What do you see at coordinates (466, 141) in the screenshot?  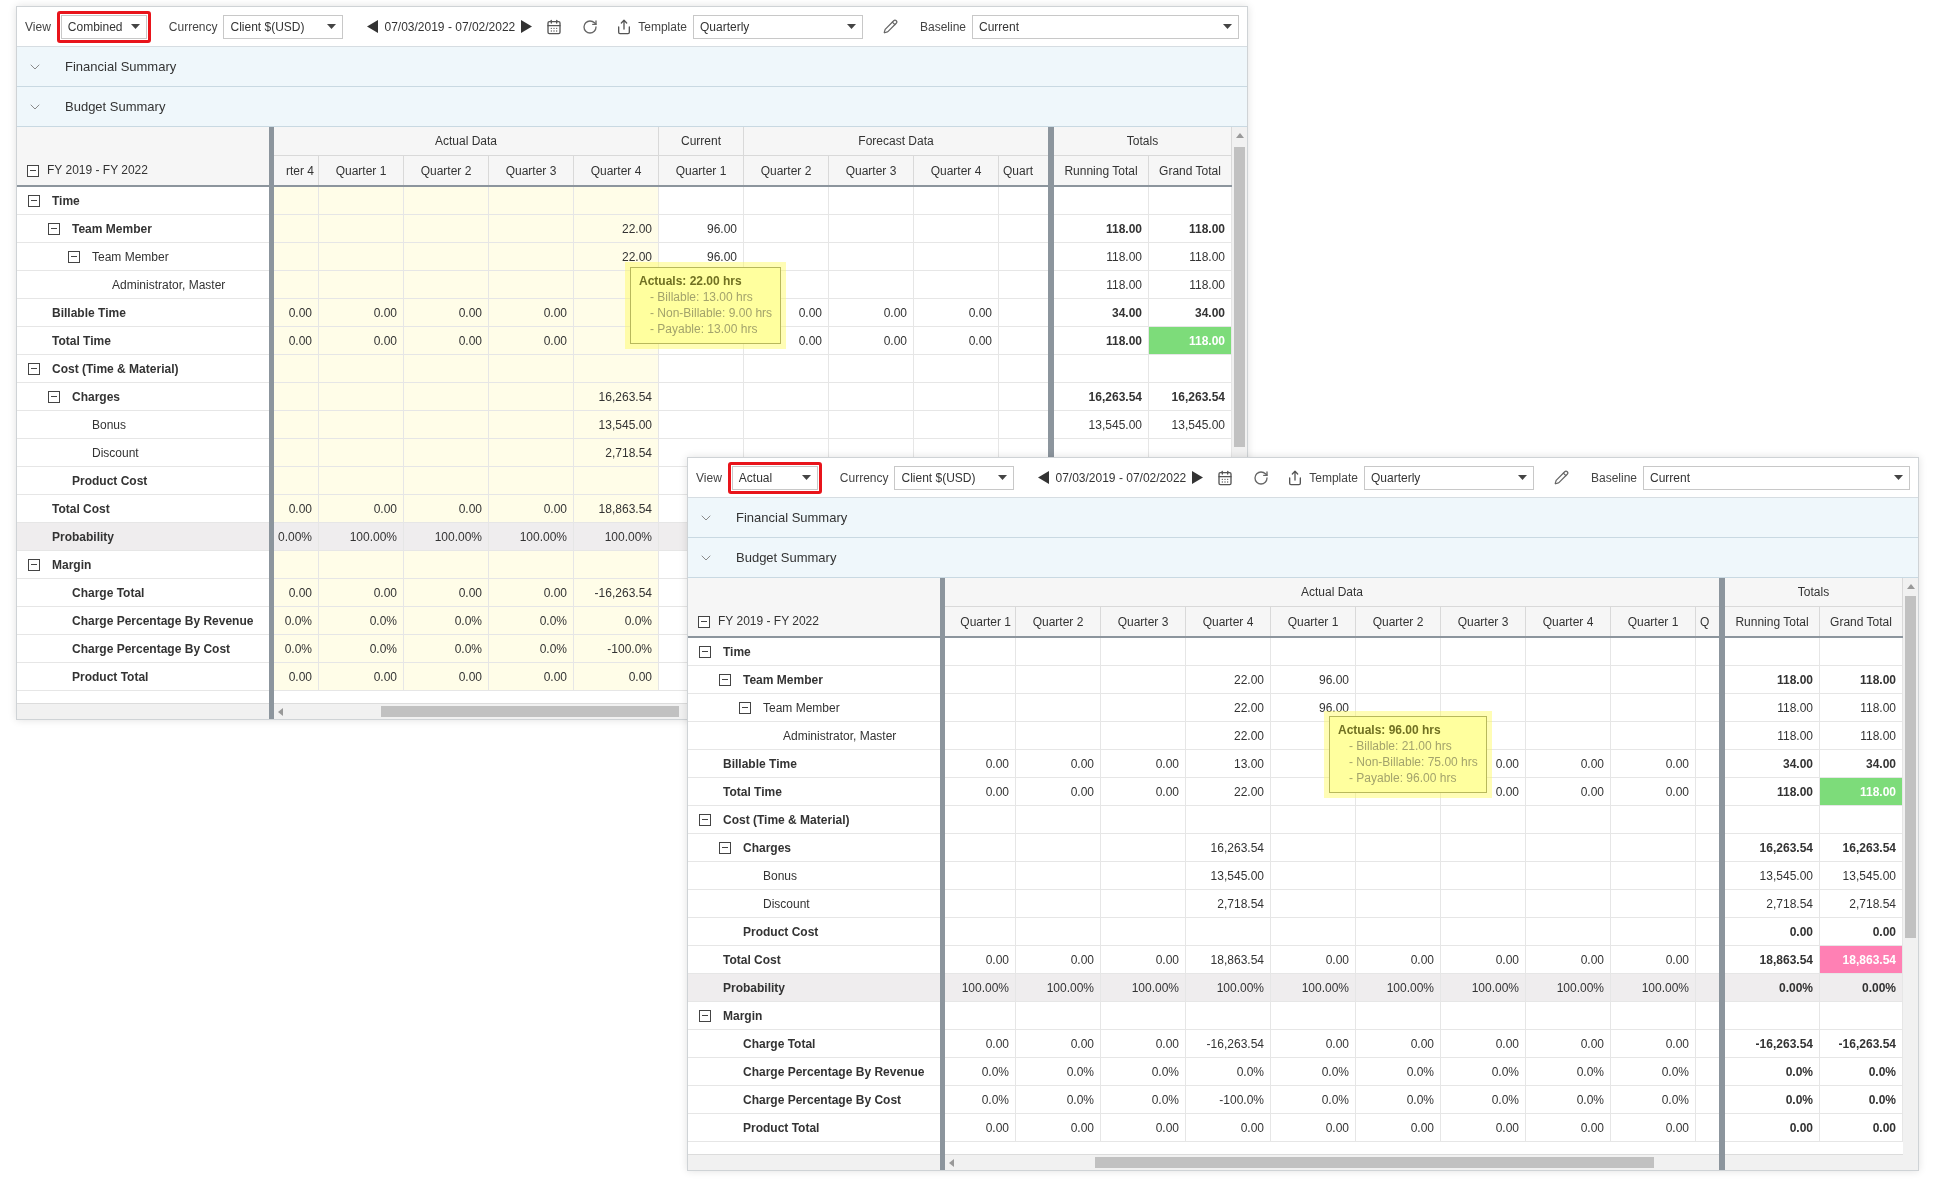 I see `column-group-header: Actual Data` at bounding box center [466, 141].